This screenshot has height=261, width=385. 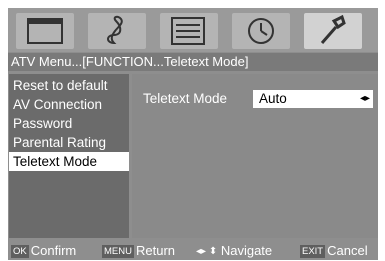 What do you see at coordinates (118, 251) in the screenshot?
I see `menu-key-icon: MENU` at bounding box center [118, 251].